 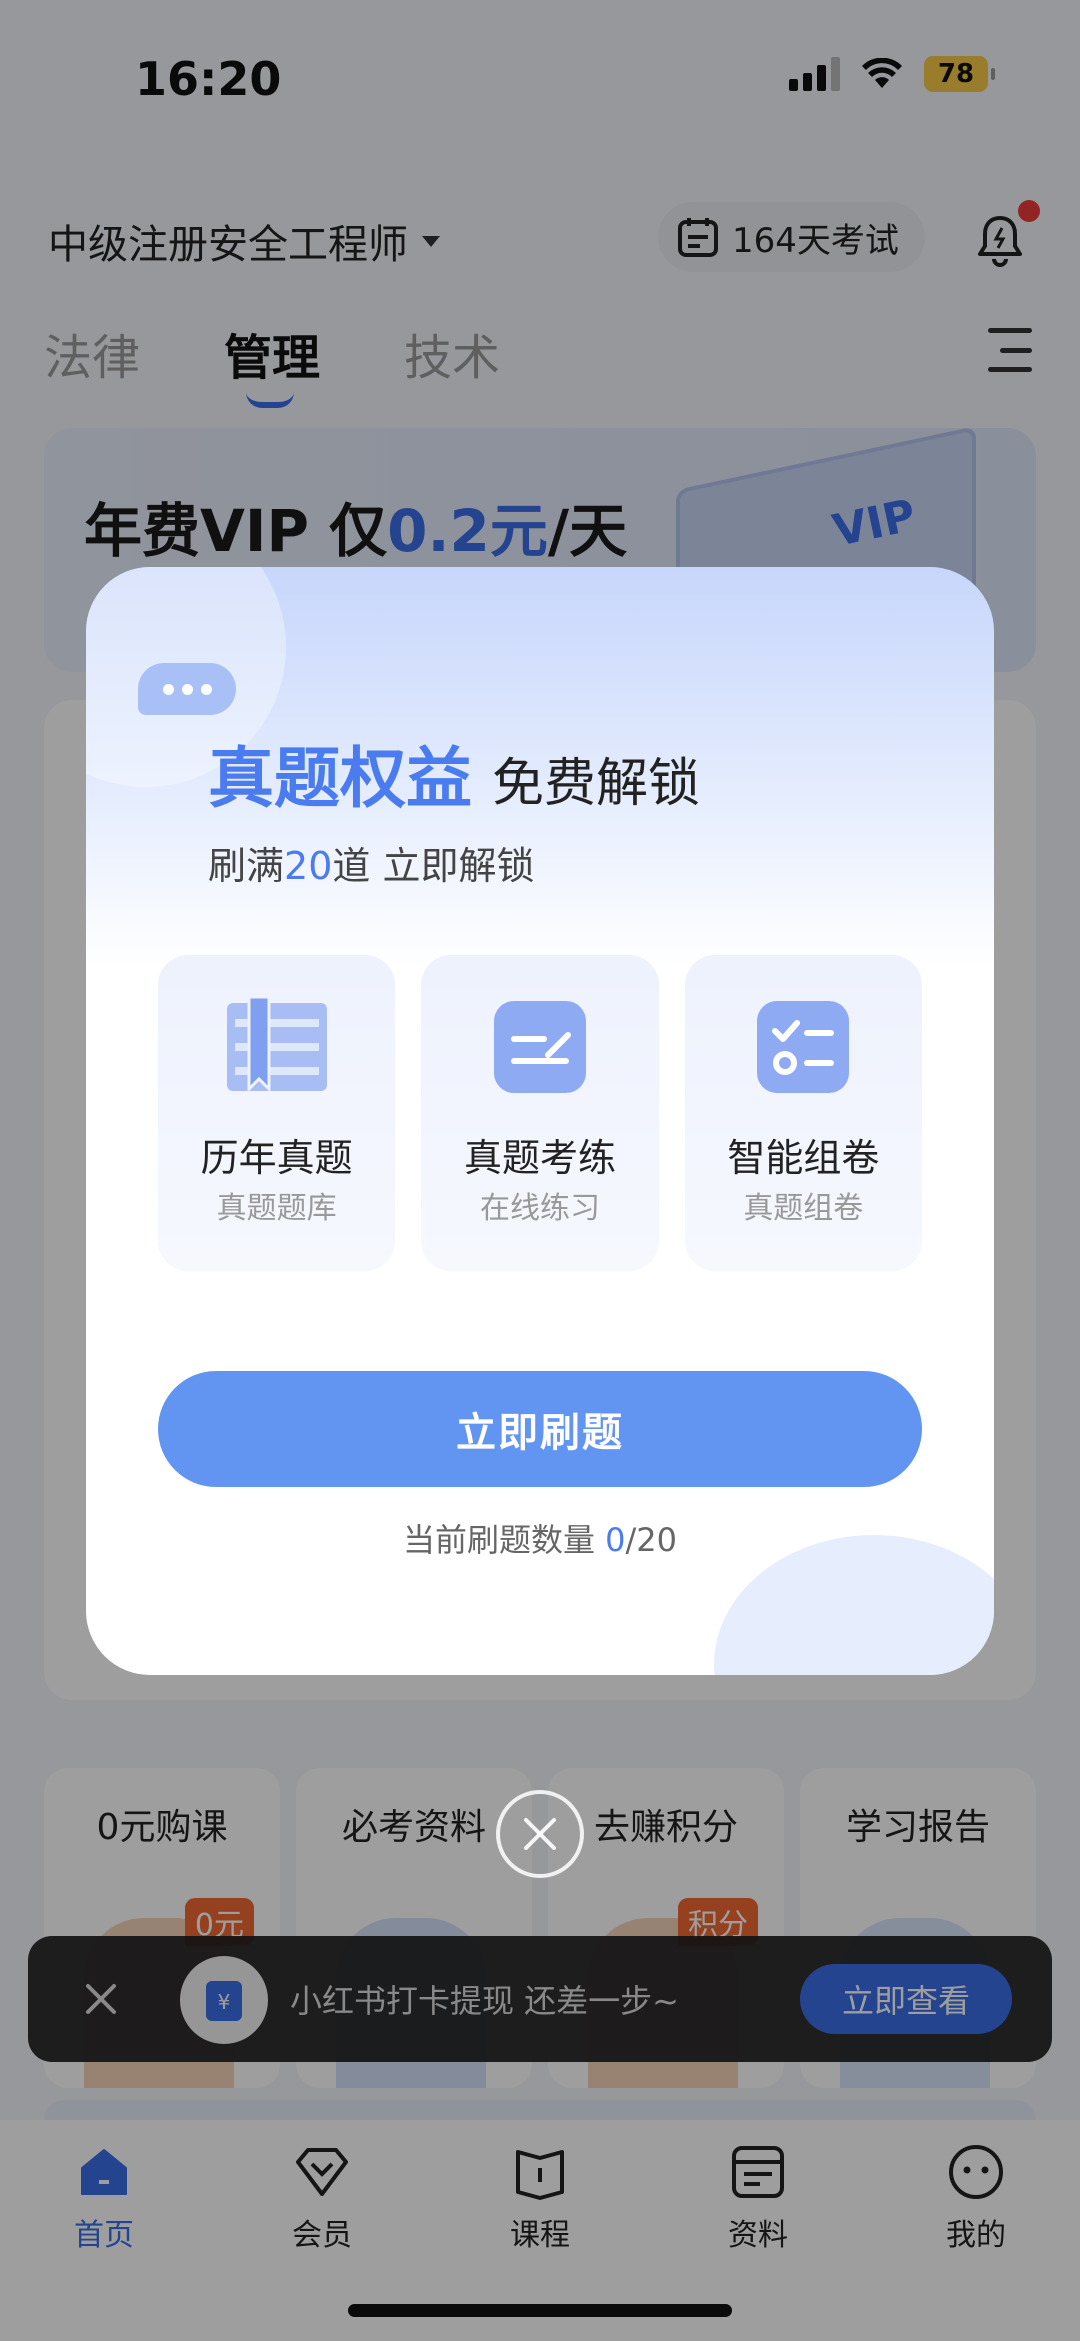 I want to click on modal-close-button, so click(x=540, y=1834).